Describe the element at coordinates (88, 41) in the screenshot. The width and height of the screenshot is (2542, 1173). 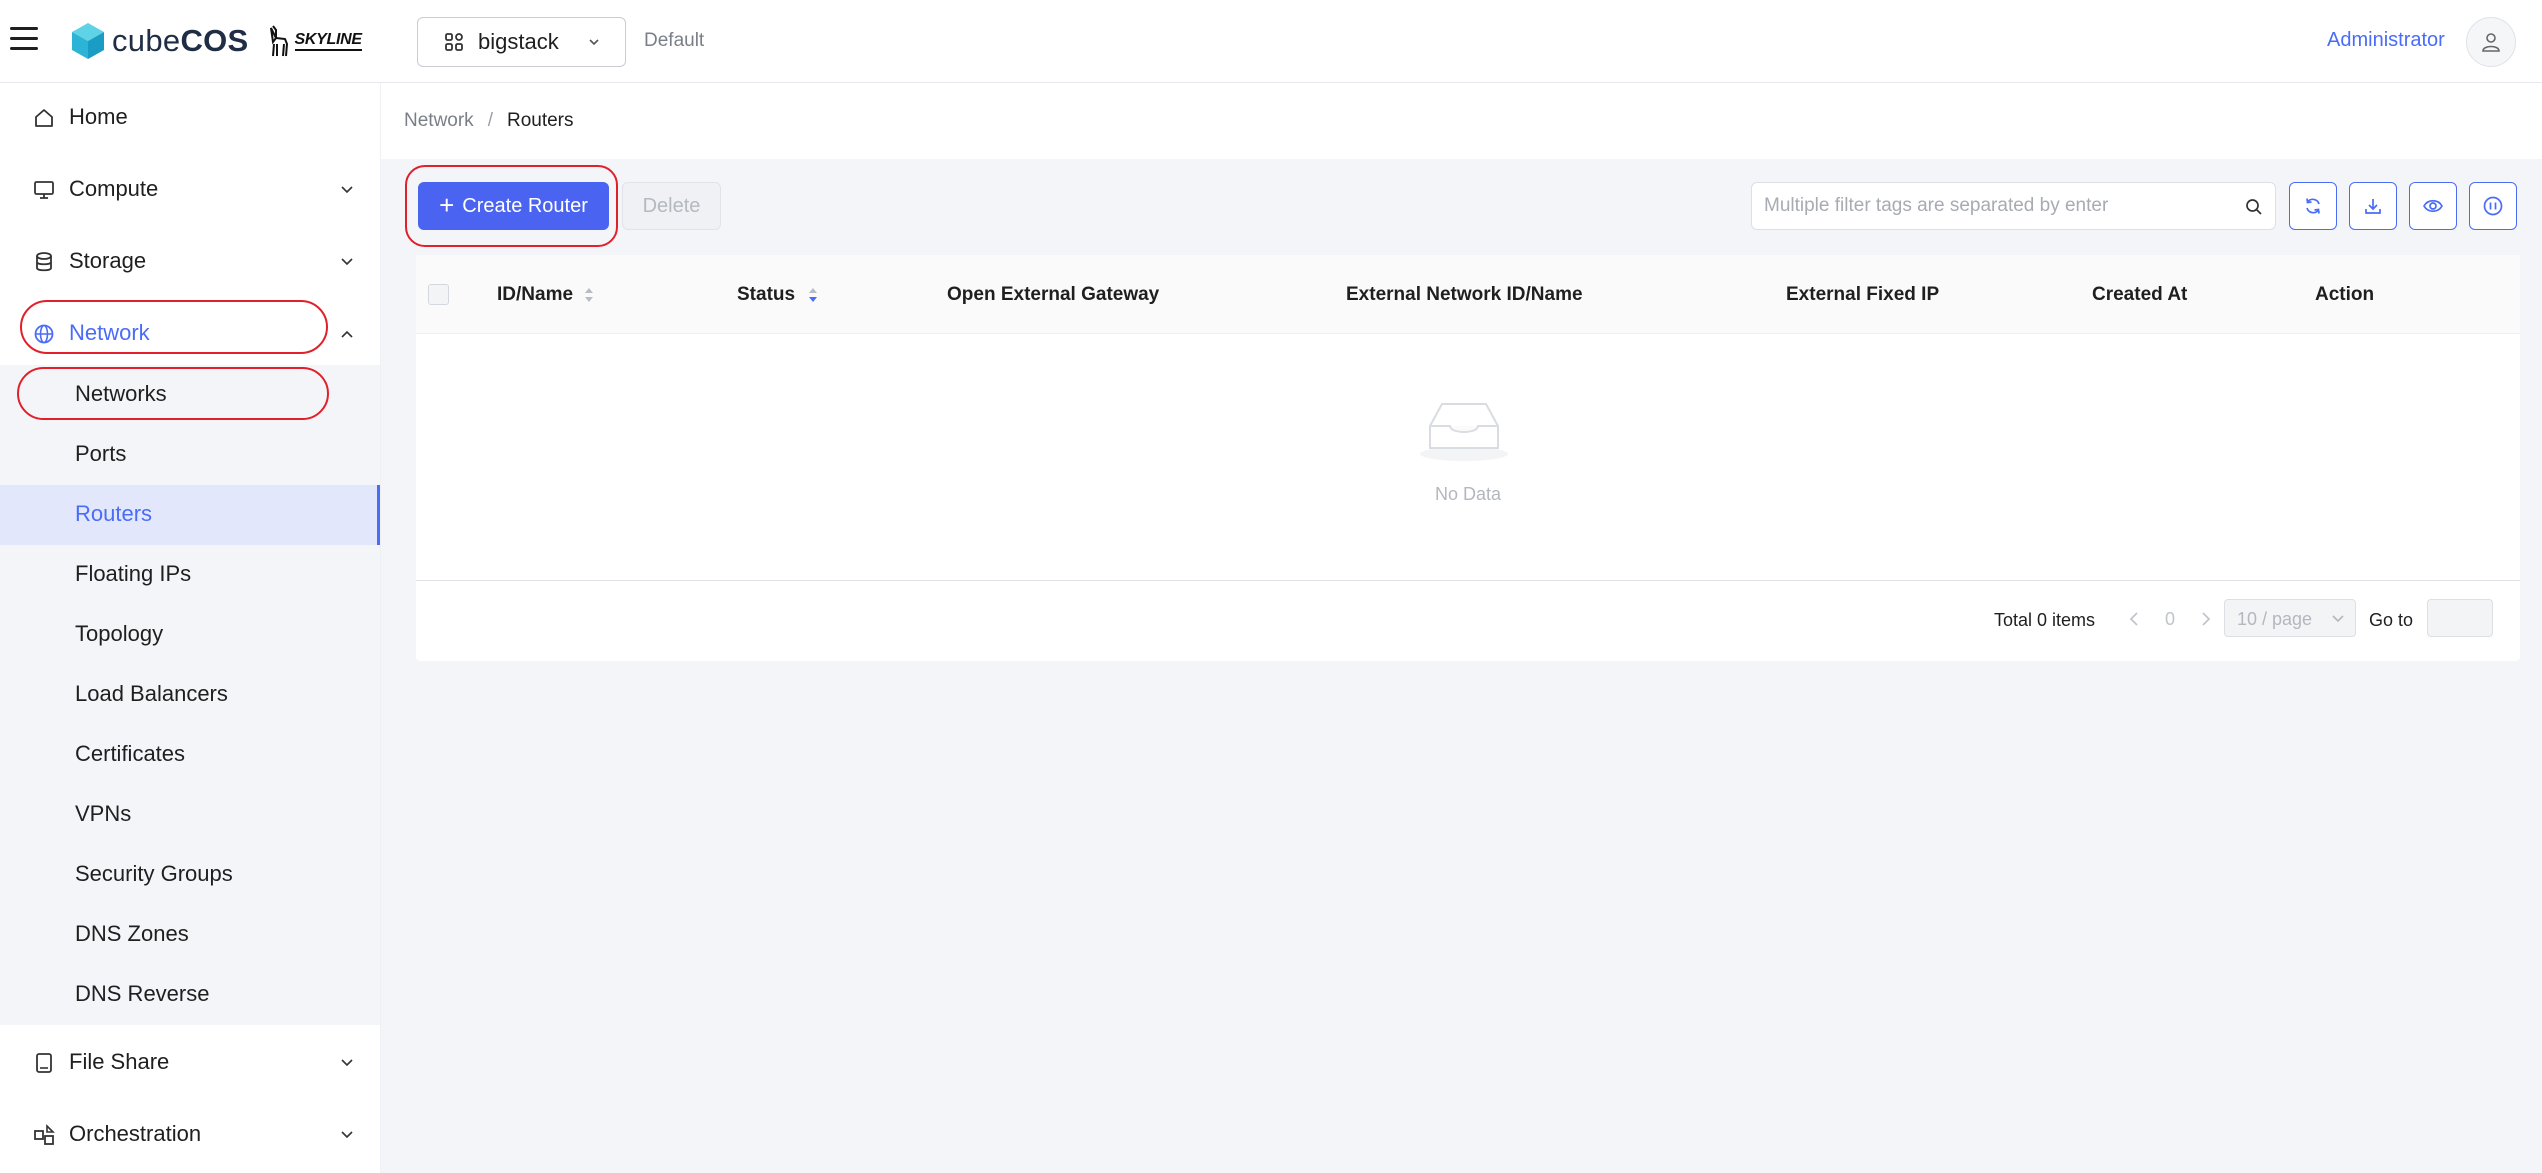
I see `cube-logo-icon` at that location.